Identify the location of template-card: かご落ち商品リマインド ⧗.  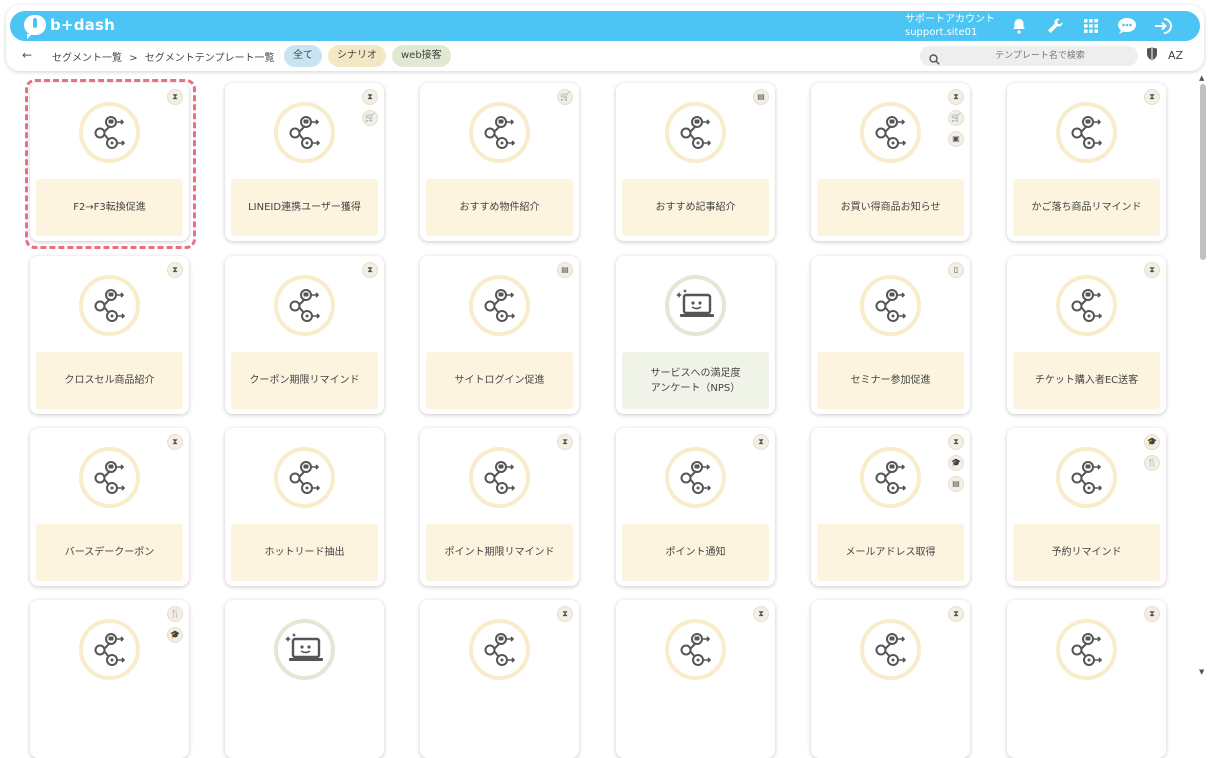
(1086, 162).